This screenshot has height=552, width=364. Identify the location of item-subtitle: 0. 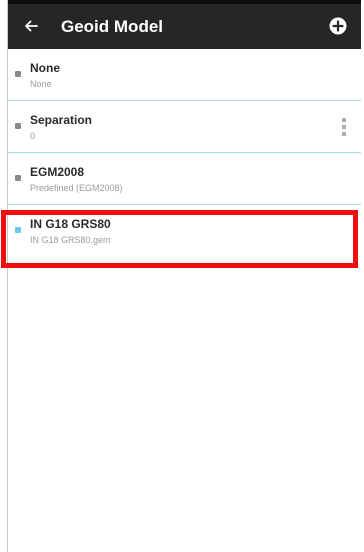
(33, 136).